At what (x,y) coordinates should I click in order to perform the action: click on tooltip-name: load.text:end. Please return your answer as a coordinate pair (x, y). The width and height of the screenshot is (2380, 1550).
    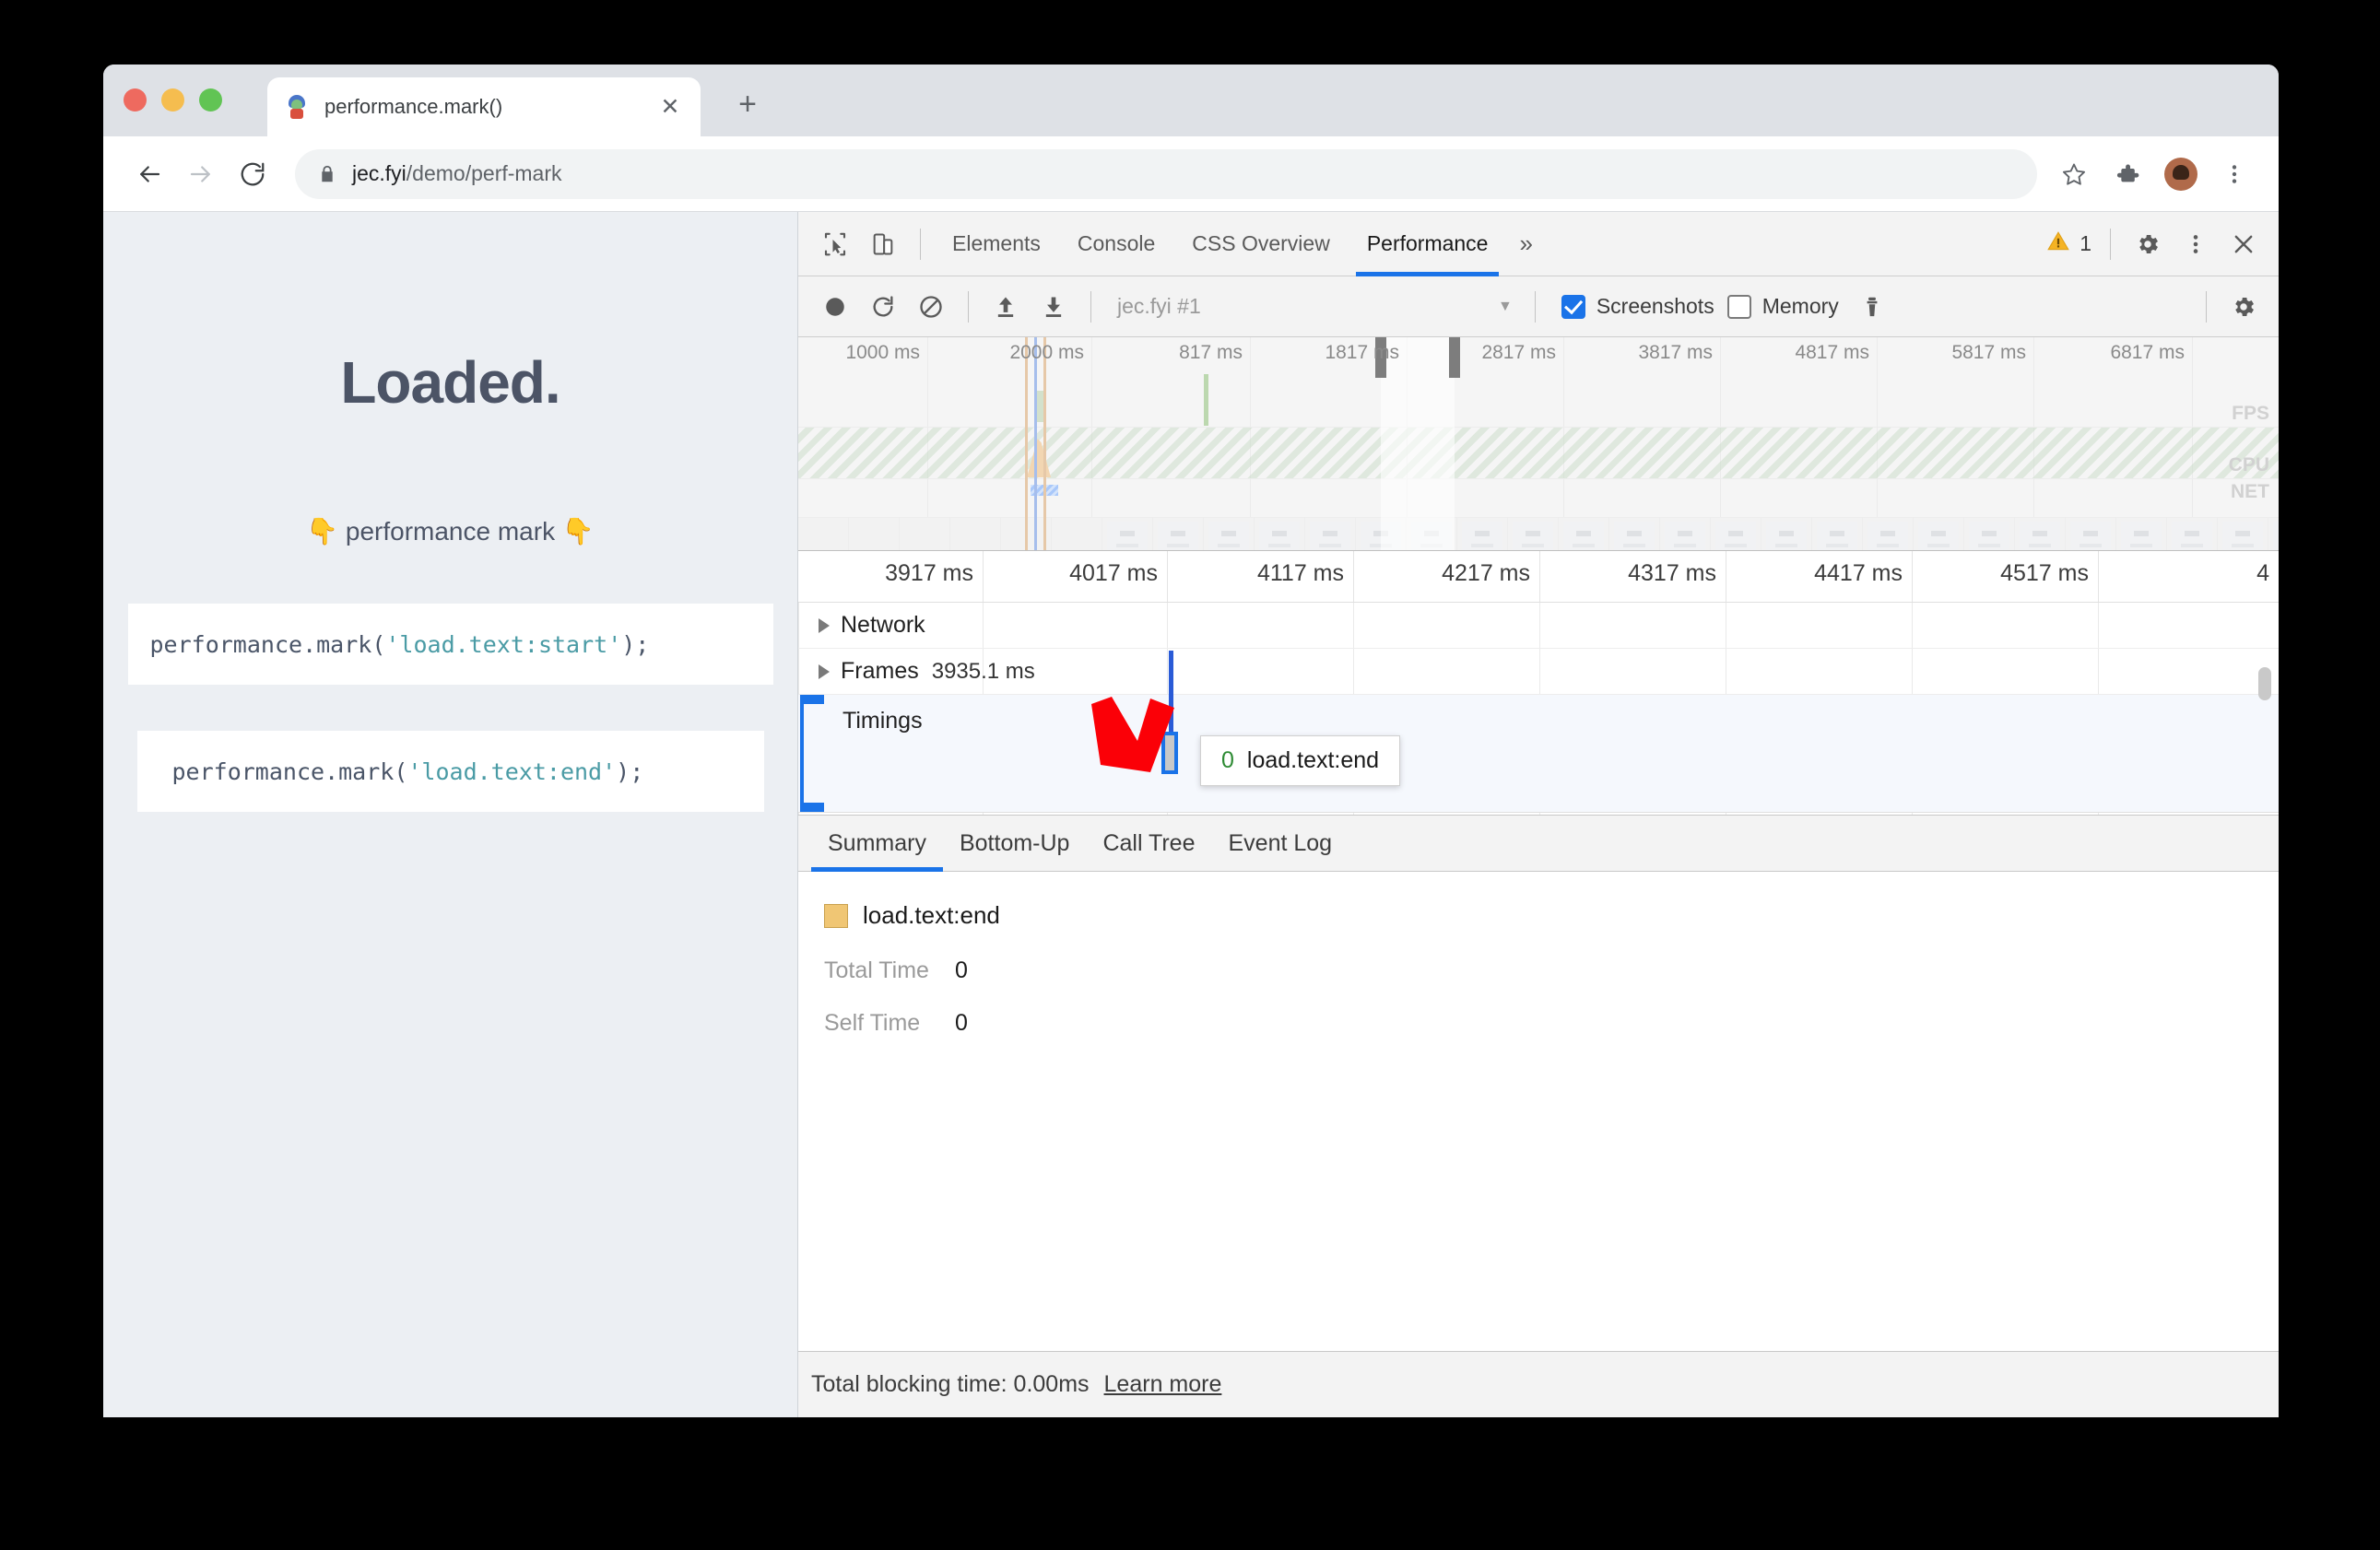
    Looking at the image, I should click on (1313, 760).